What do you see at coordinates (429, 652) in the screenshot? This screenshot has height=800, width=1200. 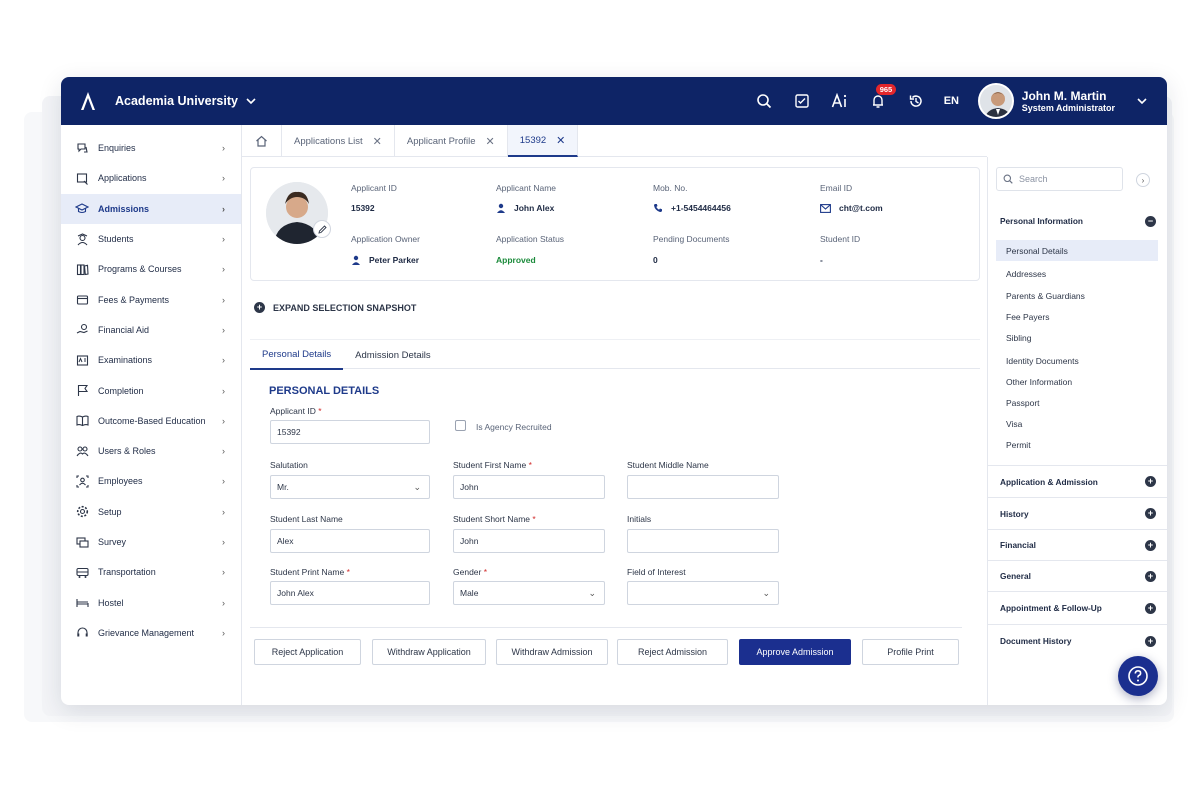 I see `withdraw-application-button: Withdraw Application` at bounding box center [429, 652].